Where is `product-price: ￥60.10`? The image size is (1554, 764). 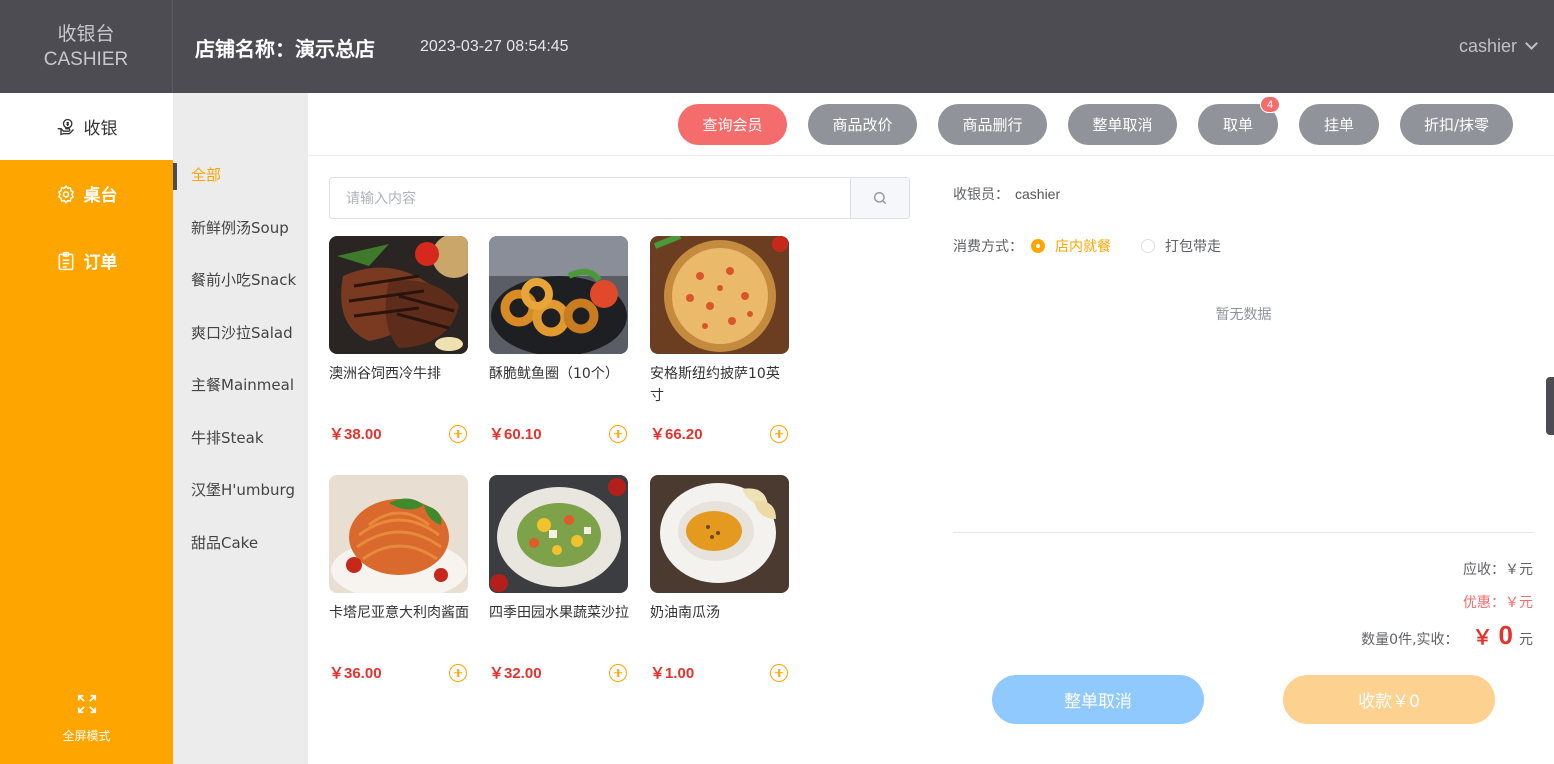
product-price: ￥60.10 is located at coordinates (515, 434).